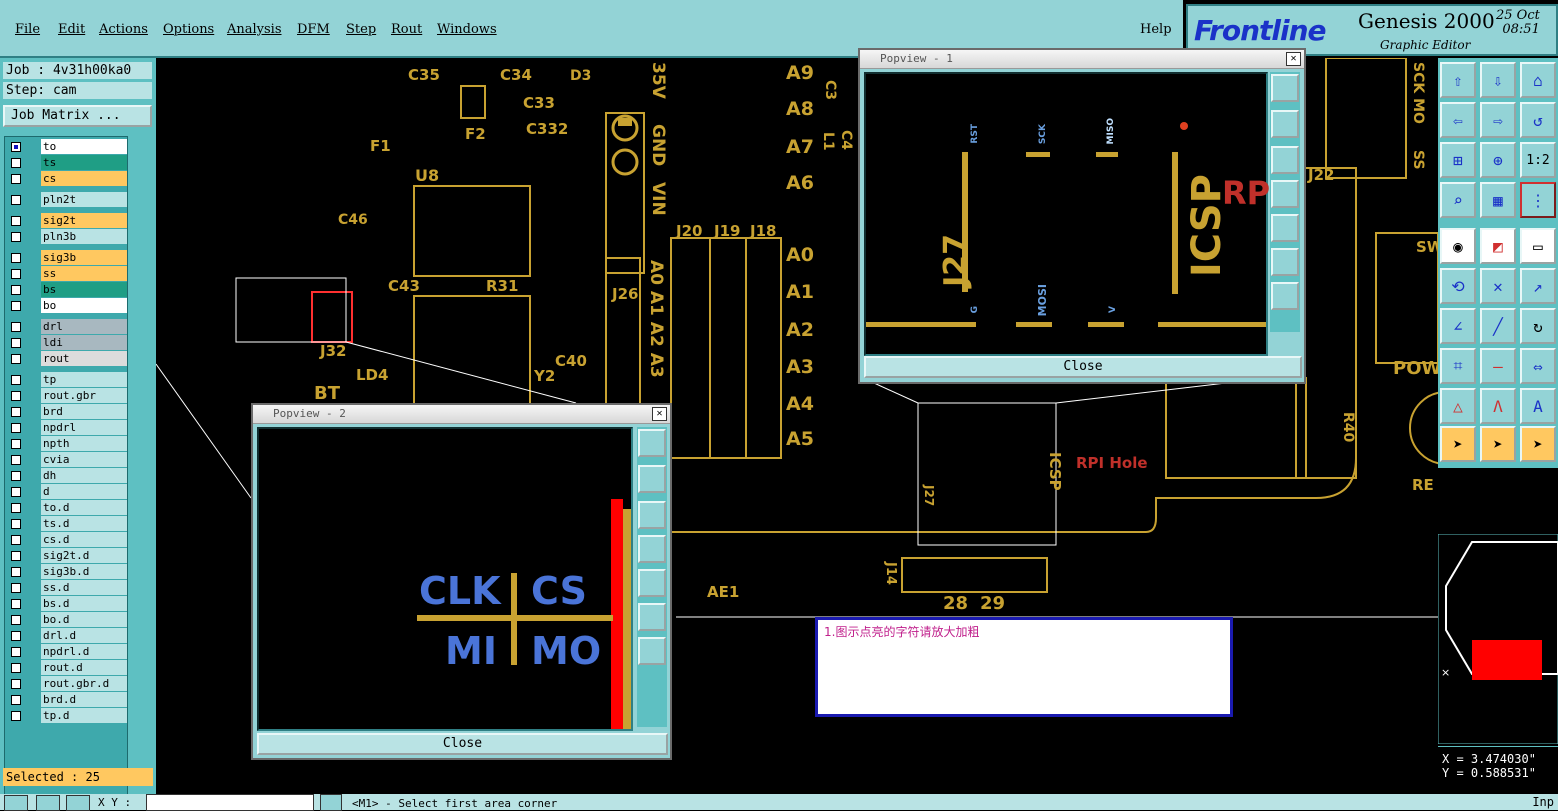 The height and width of the screenshot is (811, 1558). Describe the element at coordinates (1498, 200) in the screenshot. I see `grid-icon: ▦` at that location.